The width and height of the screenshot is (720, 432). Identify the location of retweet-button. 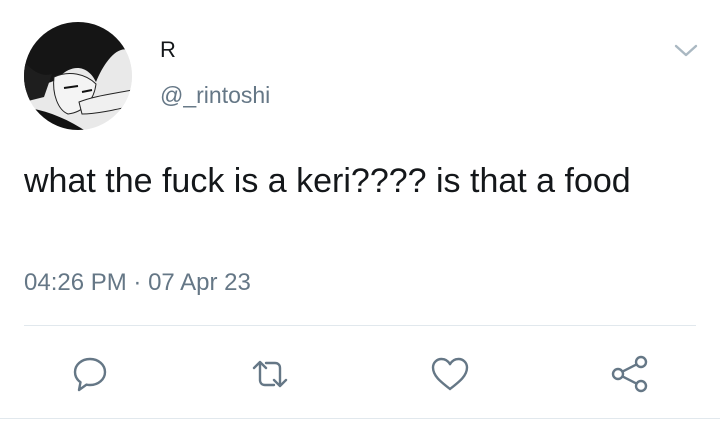
(270, 374).